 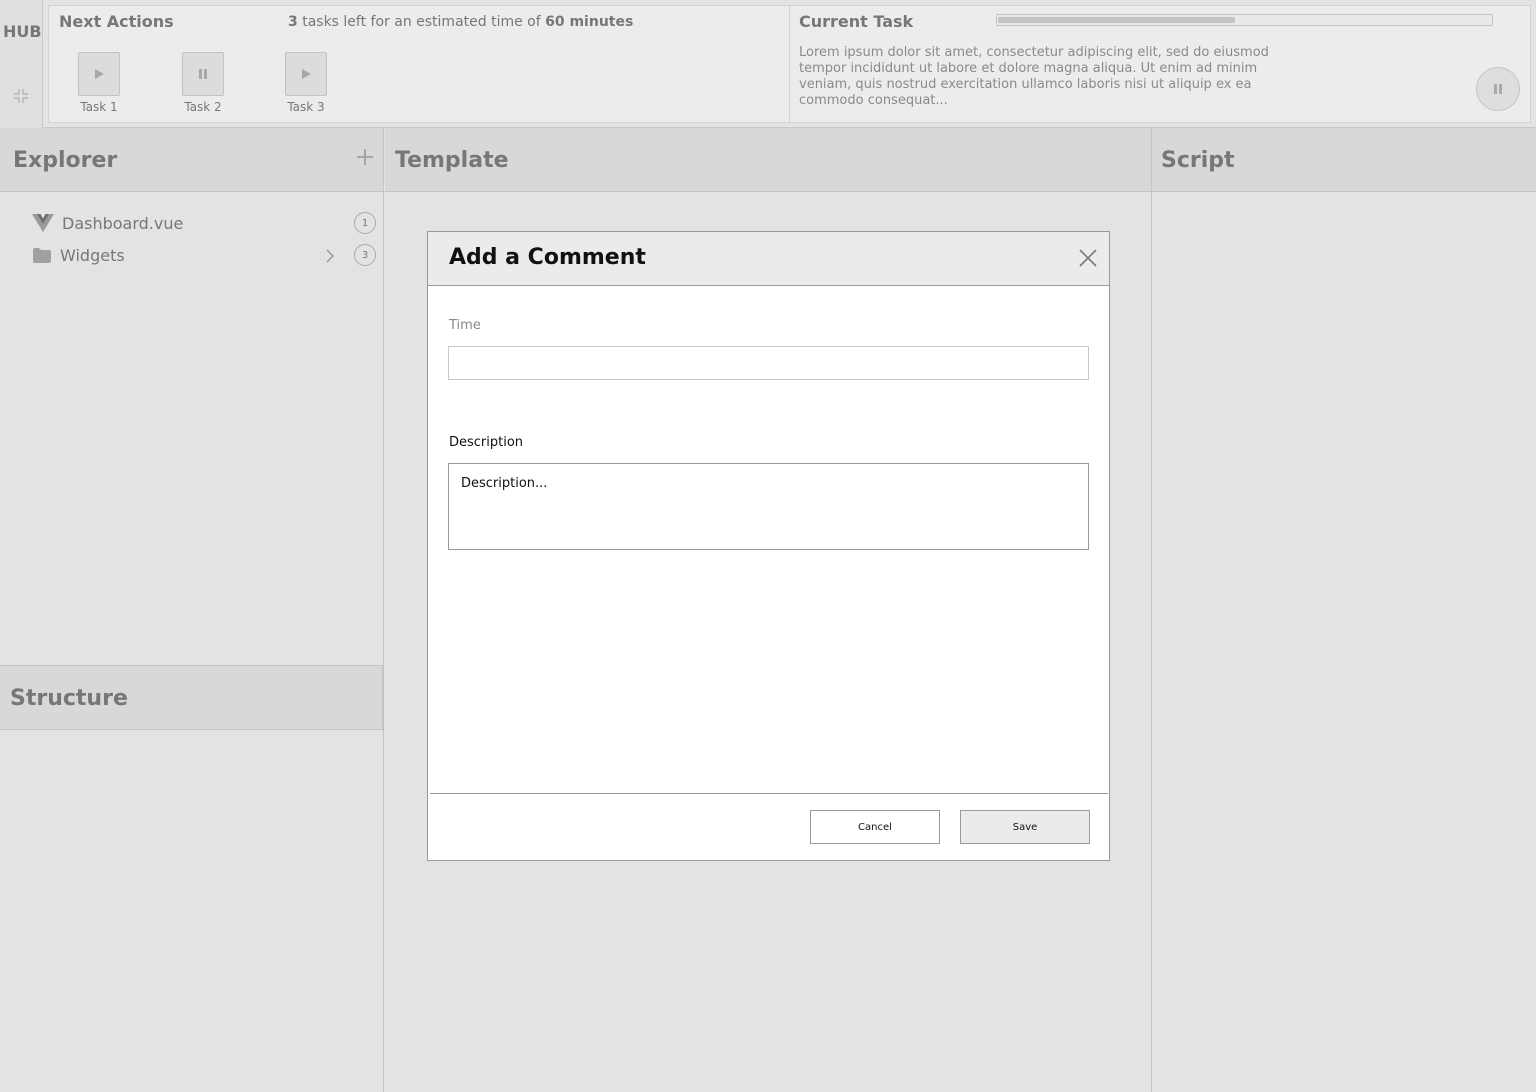 What do you see at coordinates (92, 255) in the screenshot?
I see `tree-item-label: Widgets` at bounding box center [92, 255].